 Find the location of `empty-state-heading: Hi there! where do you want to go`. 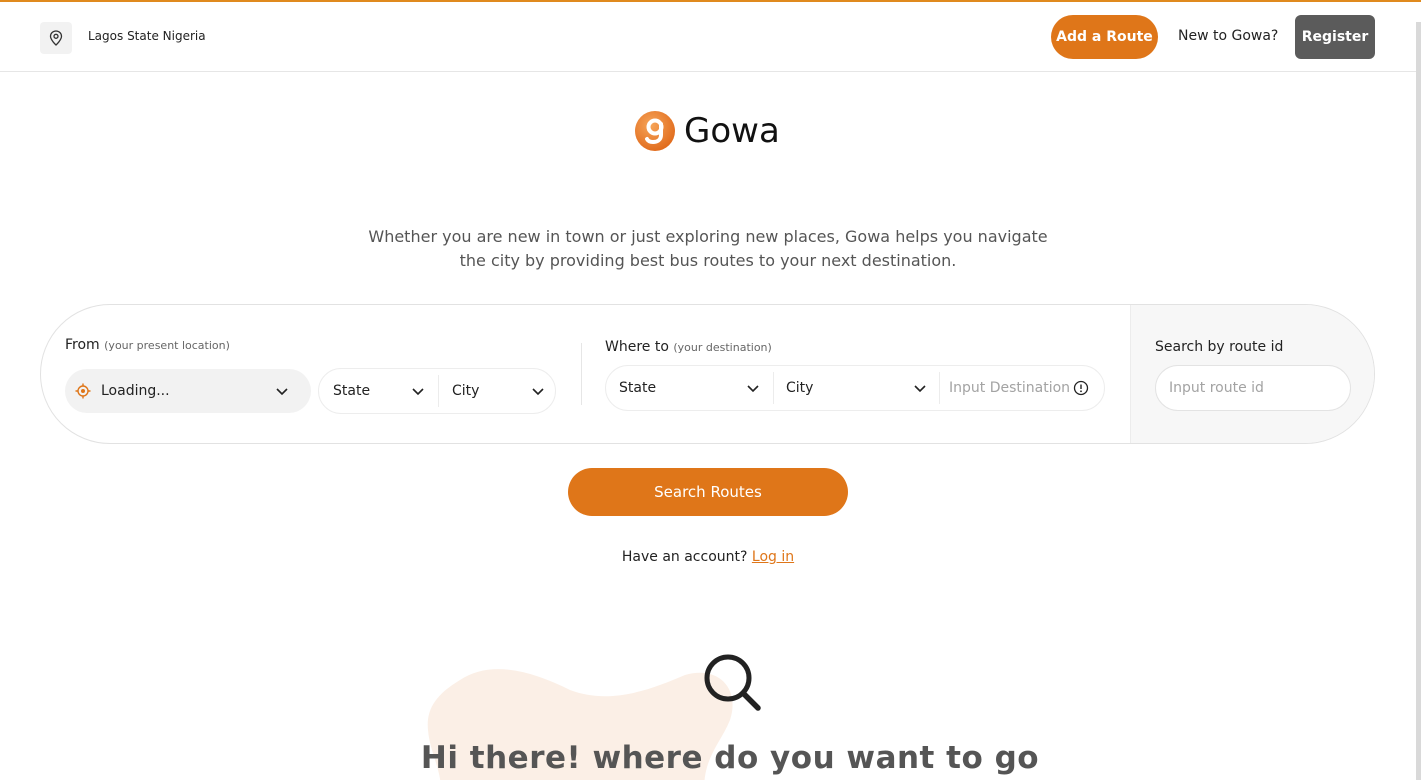

empty-state-heading: Hi there! where do you want to go is located at coordinates (730, 758).